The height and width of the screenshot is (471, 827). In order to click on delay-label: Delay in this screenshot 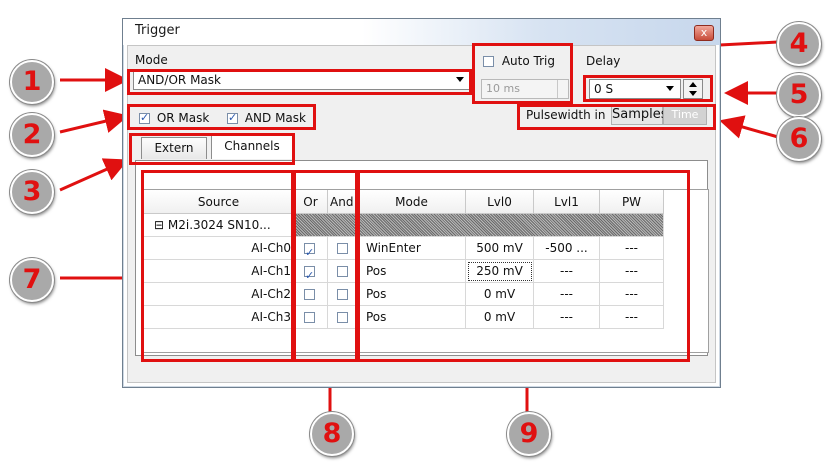, I will do `click(603, 61)`.